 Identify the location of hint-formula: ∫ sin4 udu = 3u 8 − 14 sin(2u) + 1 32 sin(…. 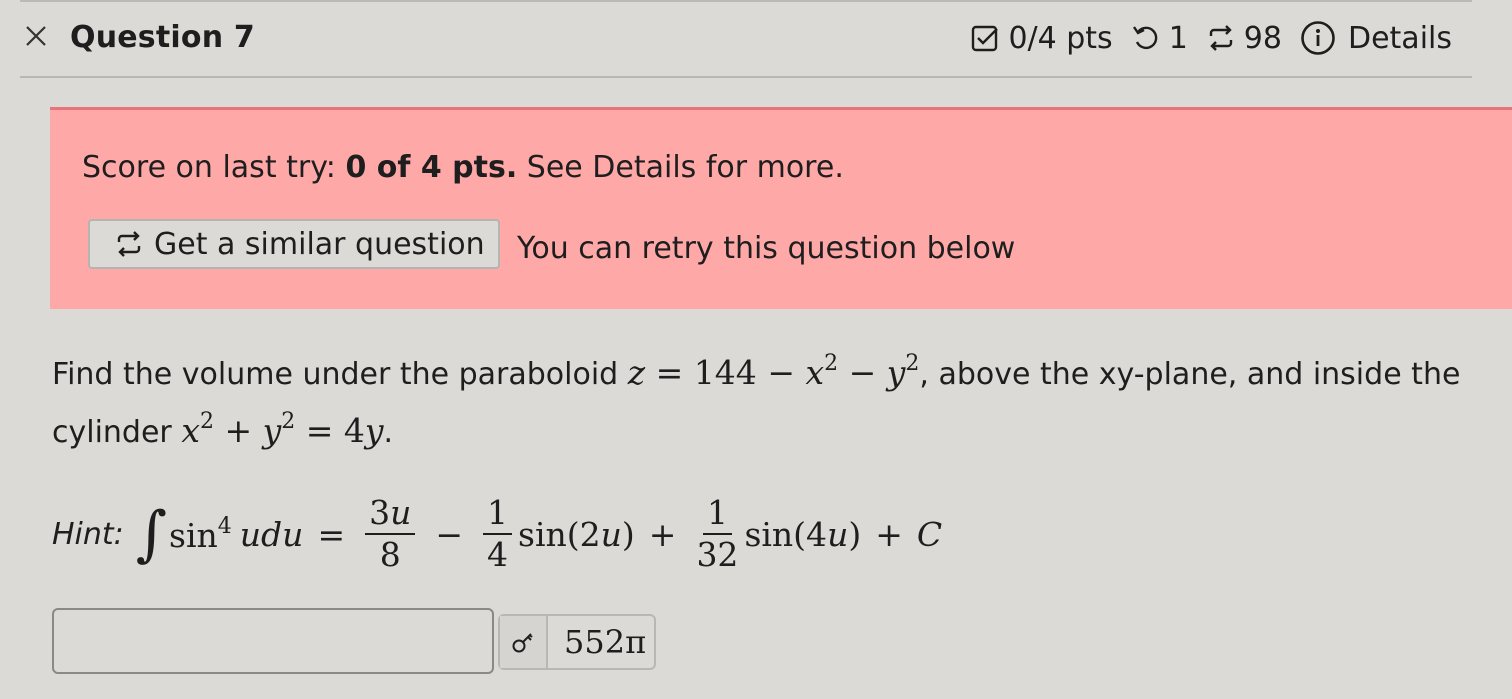
(539, 533).